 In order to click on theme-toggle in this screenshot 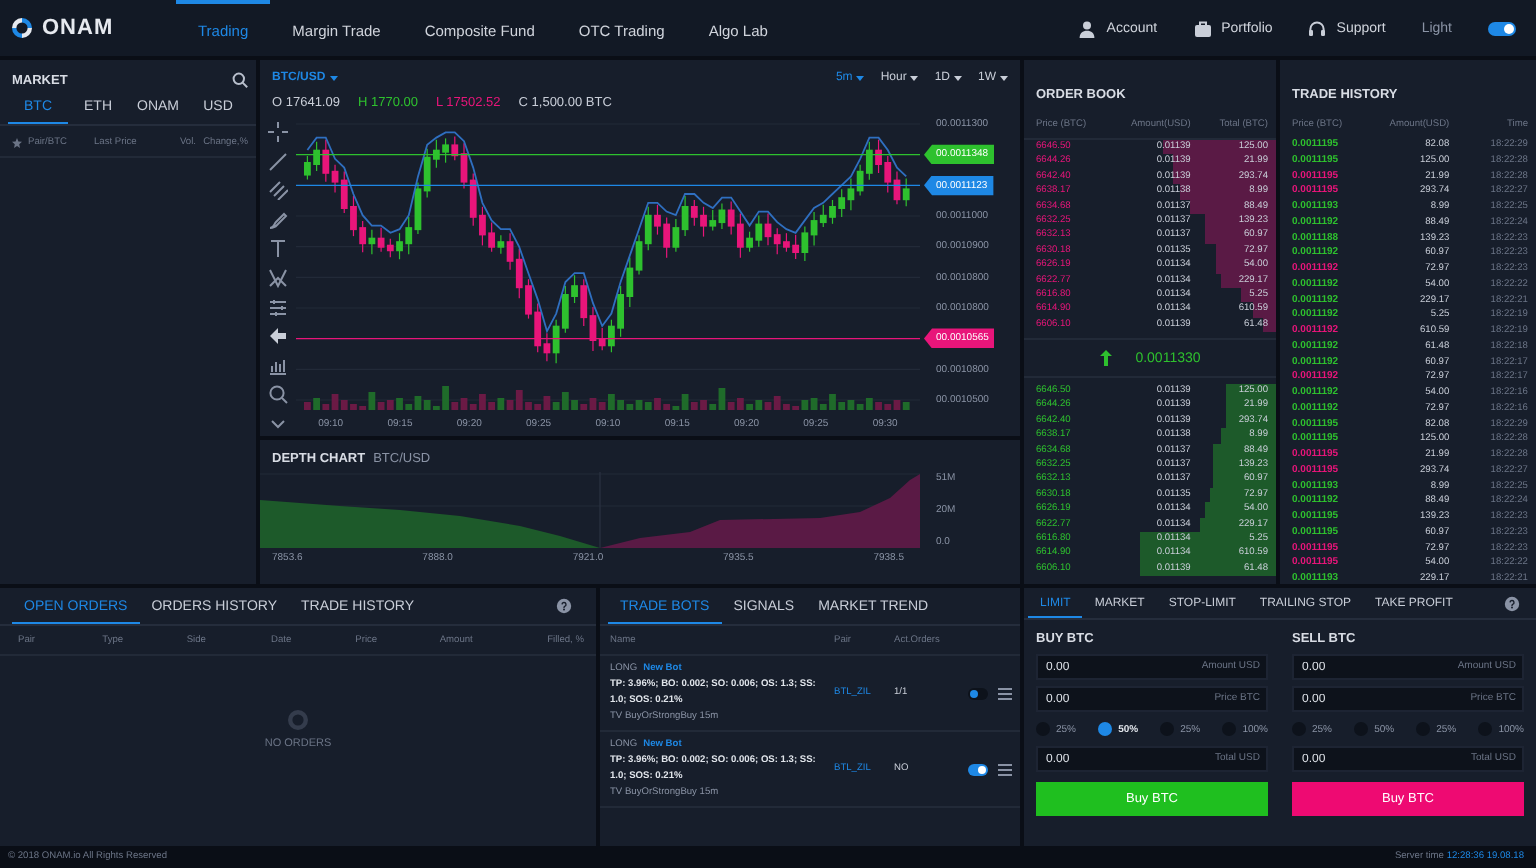, I will do `click(1502, 28)`.